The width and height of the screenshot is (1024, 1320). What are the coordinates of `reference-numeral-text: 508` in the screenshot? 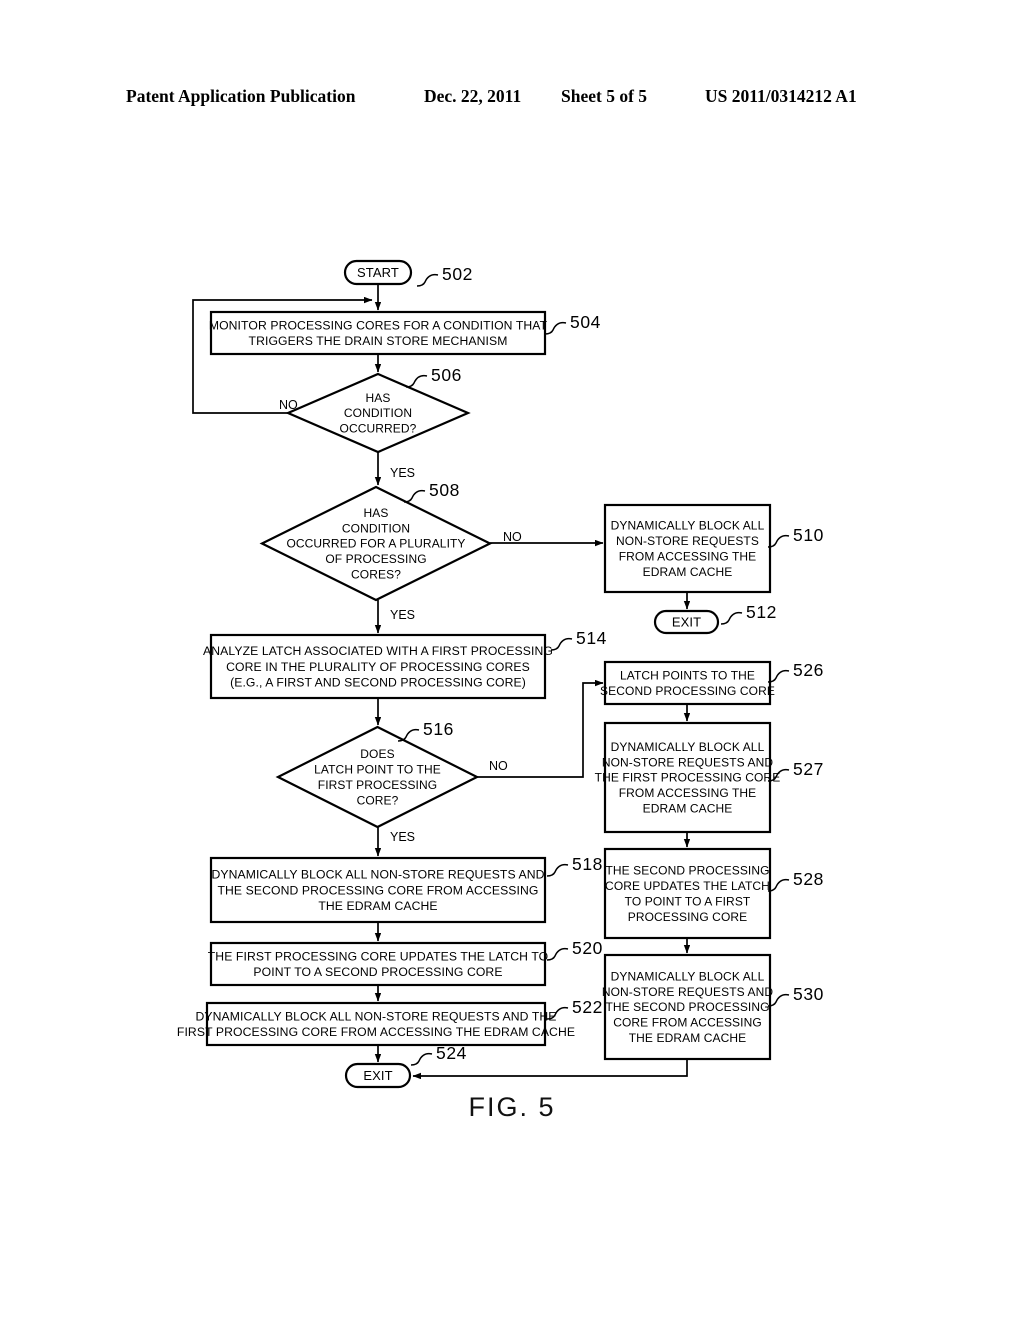 It's located at (444, 490).